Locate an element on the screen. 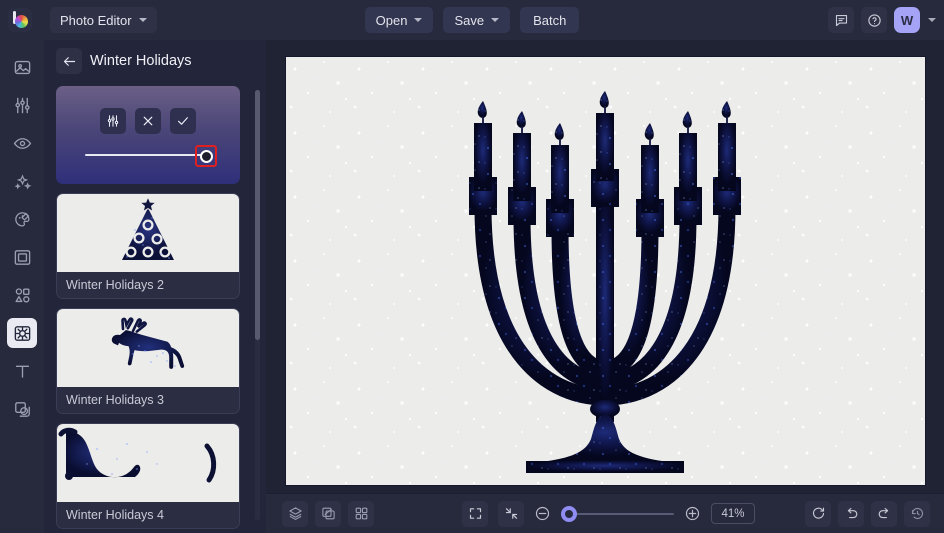 The height and width of the screenshot is (533, 944). zoom-controls: 41% is located at coordinates (608, 513).